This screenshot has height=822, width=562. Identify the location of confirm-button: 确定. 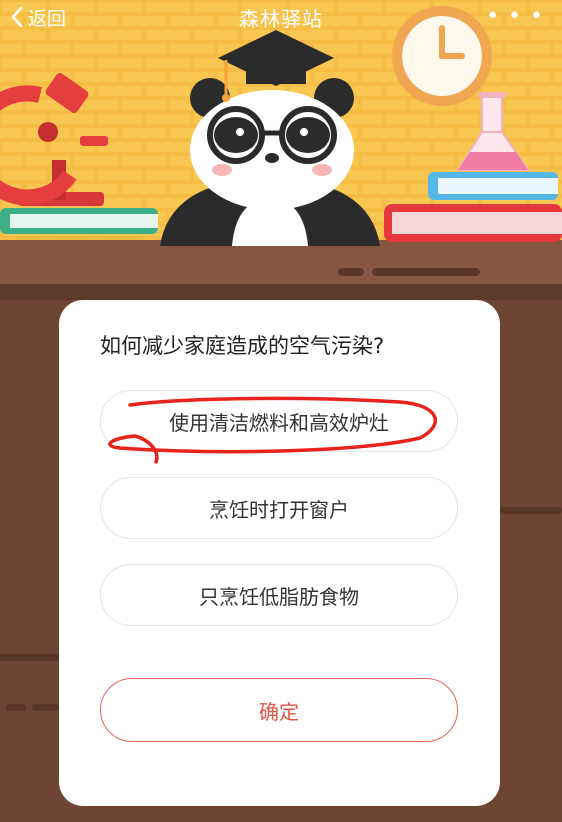
(279, 710).